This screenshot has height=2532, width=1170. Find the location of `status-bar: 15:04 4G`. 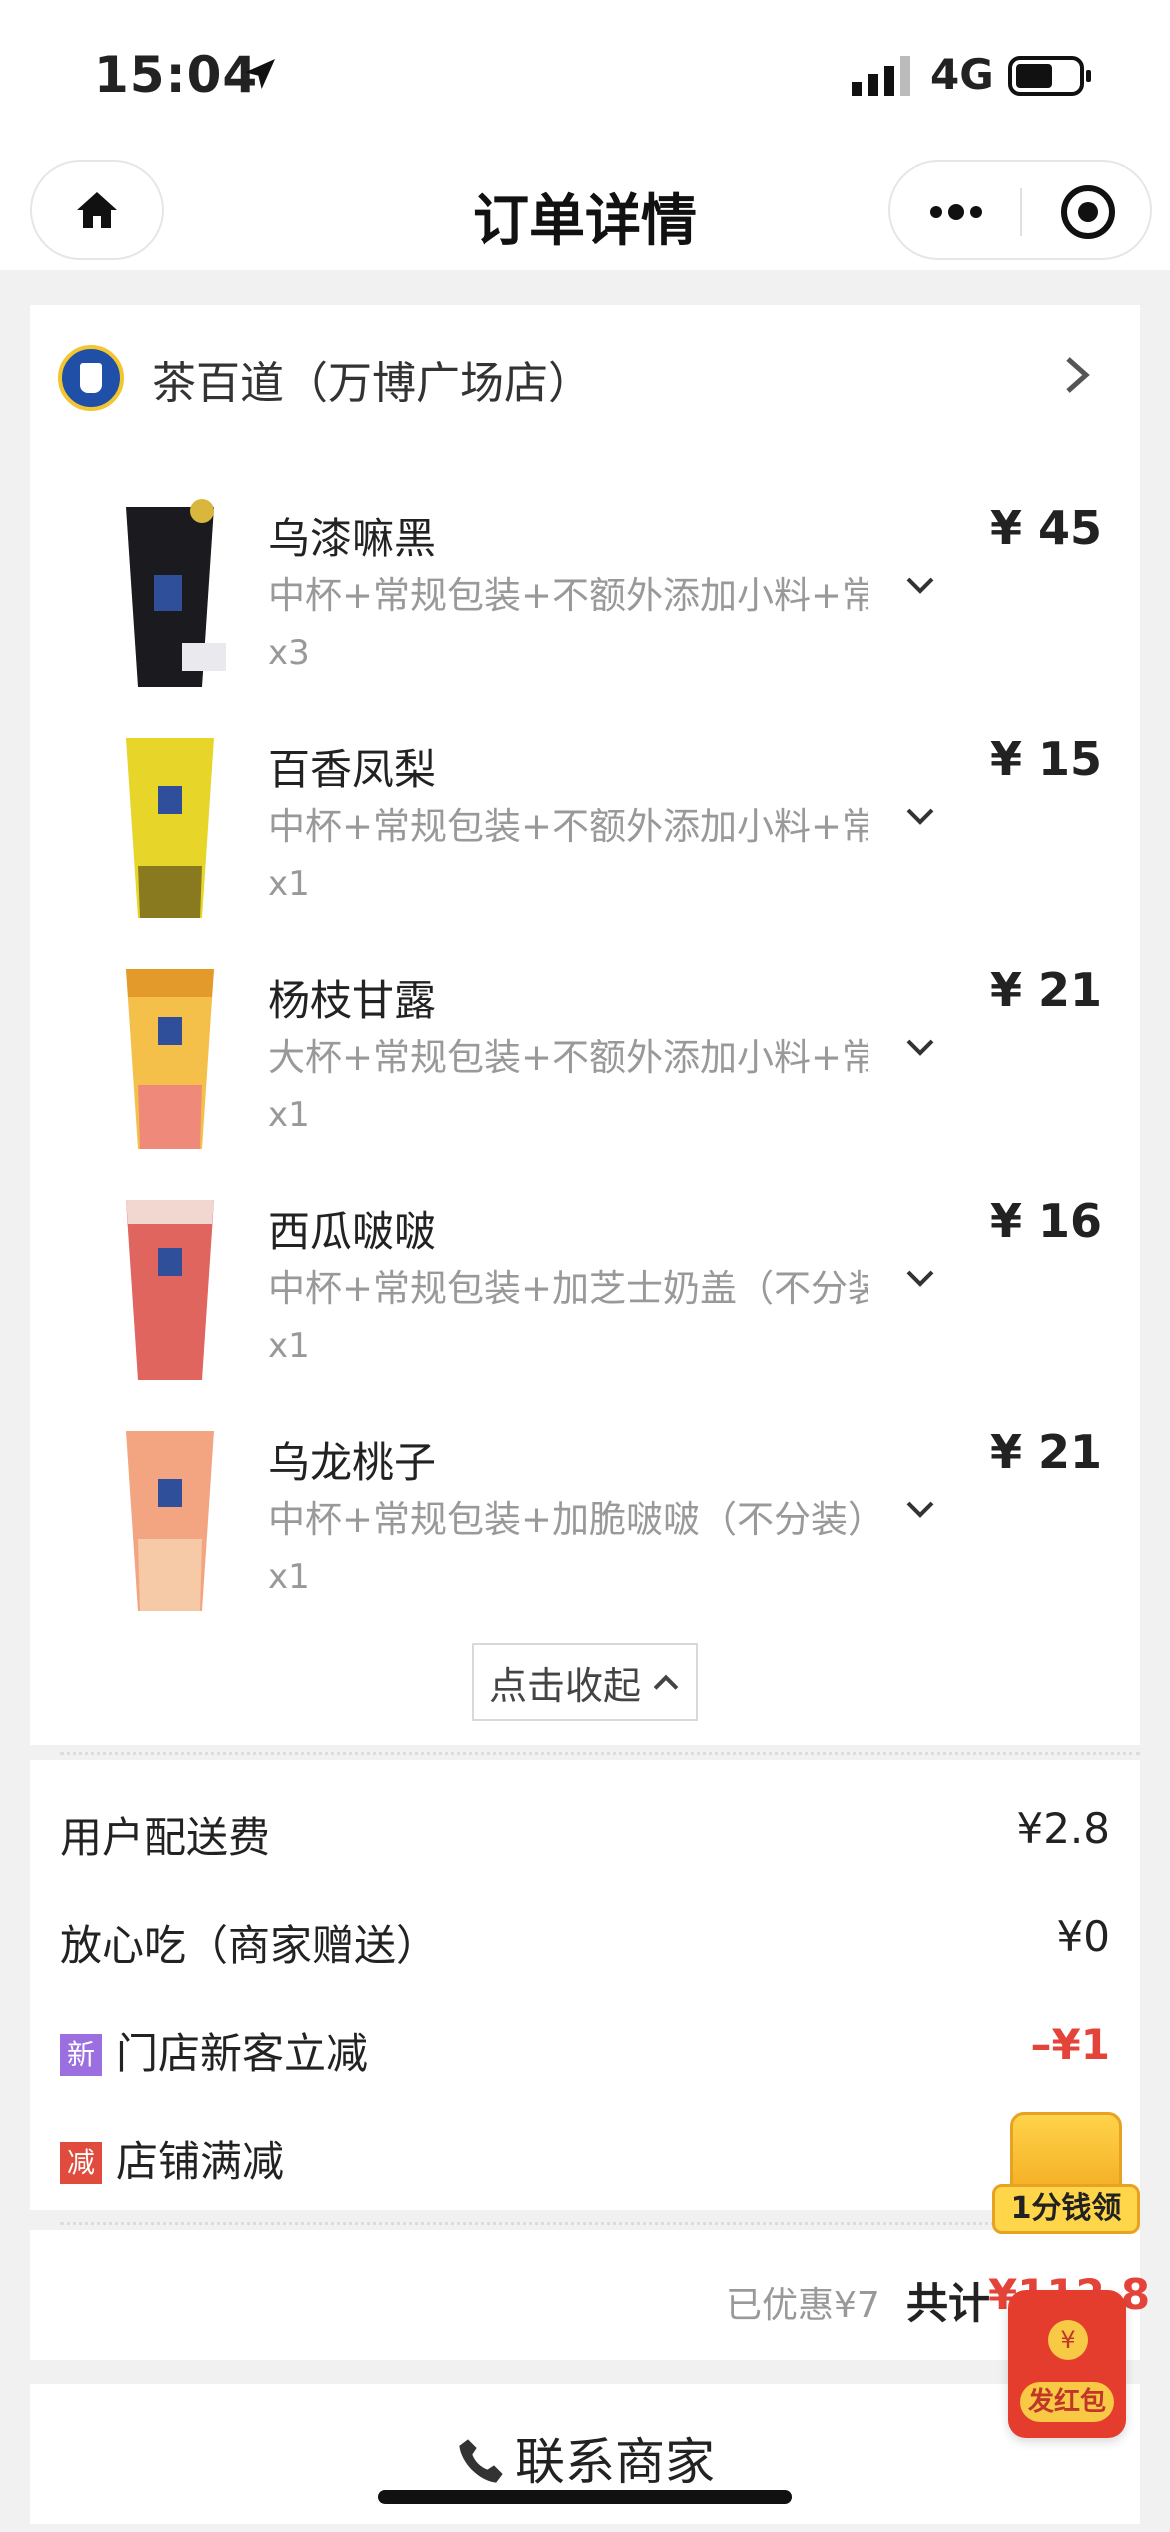

status-bar: 15:04 4G is located at coordinates (585, 75).